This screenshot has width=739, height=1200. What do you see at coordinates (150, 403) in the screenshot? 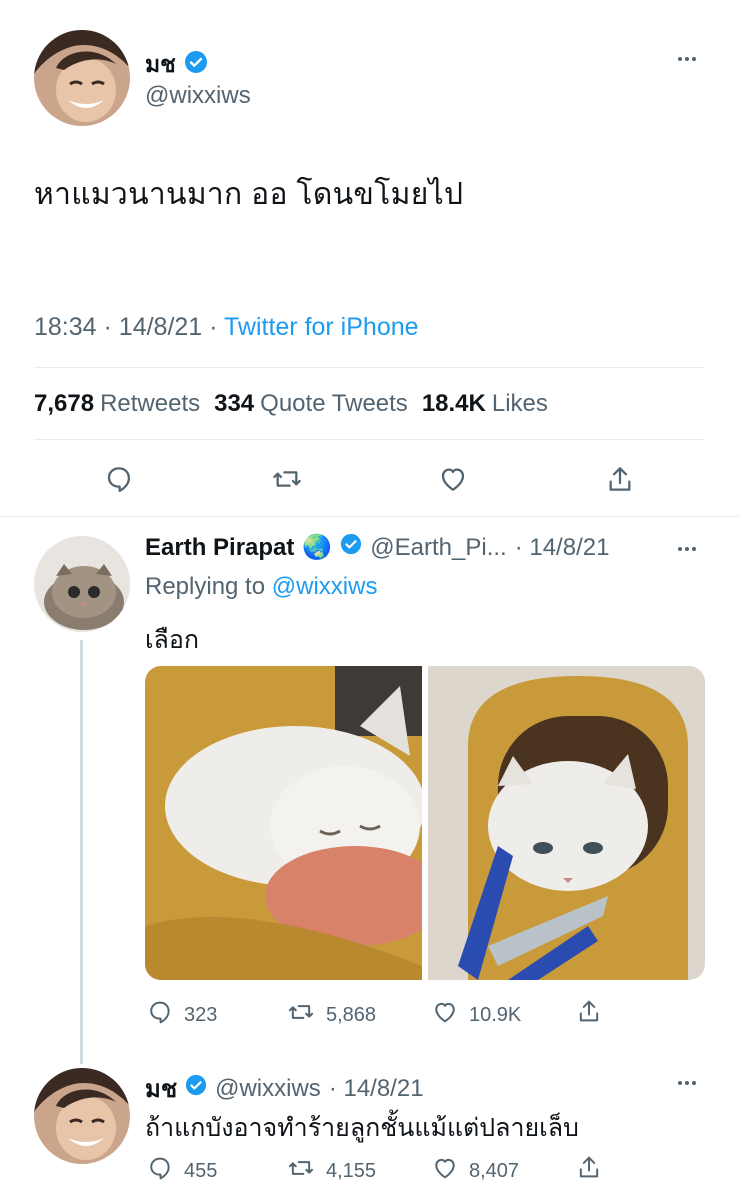
I see `retweets-label: Retweets` at bounding box center [150, 403].